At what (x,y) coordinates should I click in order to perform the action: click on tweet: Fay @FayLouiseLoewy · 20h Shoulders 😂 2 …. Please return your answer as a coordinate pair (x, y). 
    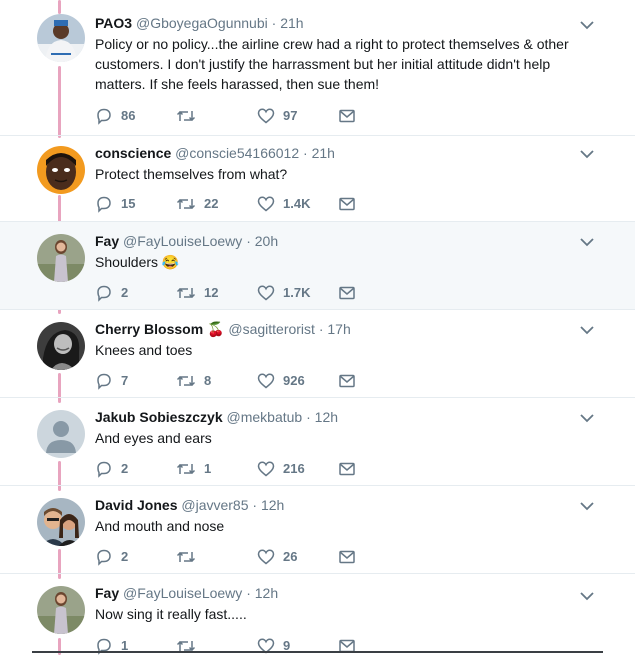
    Looking at the image, I should click on (317, 266).